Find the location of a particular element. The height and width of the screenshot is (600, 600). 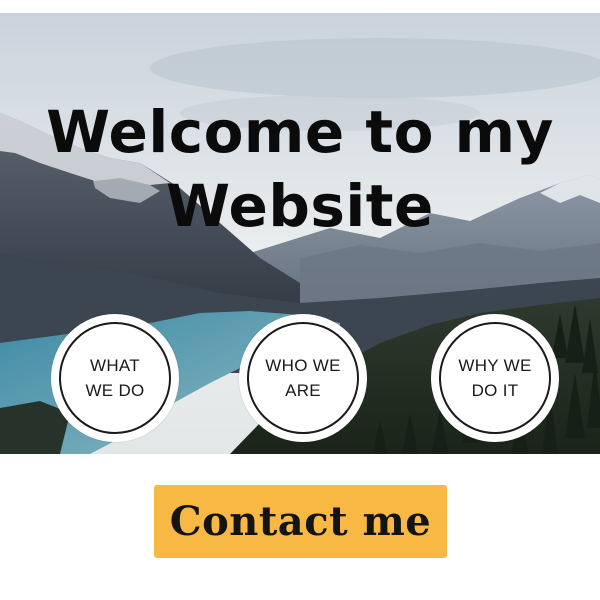

contact-me-button: Contact me is located at coordinates (300, 521).